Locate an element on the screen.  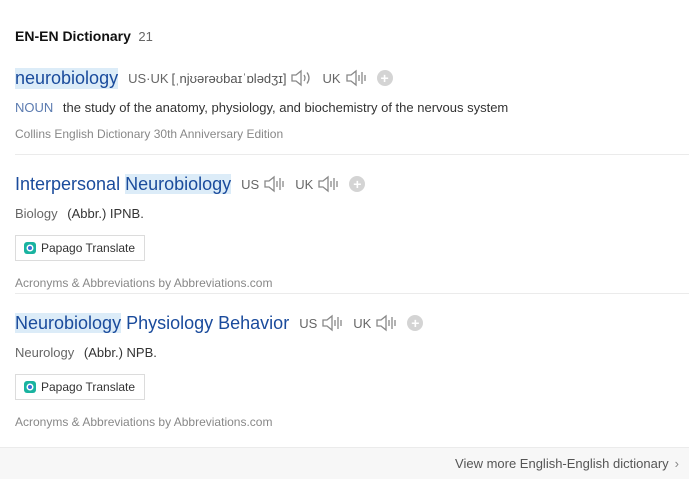
definition-text: (Abbr.) IPNB. is located at coordinates (105, 213).